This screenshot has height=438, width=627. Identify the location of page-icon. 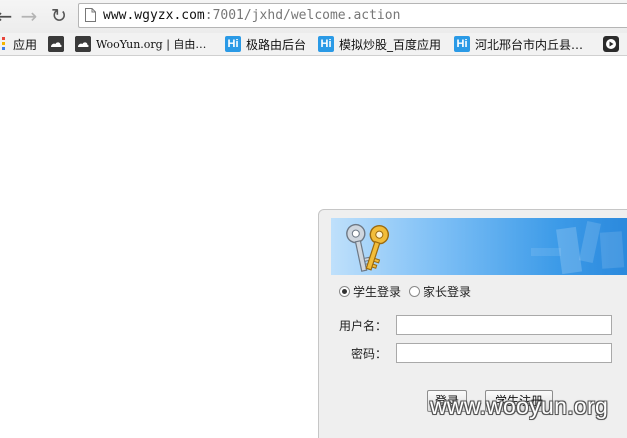
(90, 15).